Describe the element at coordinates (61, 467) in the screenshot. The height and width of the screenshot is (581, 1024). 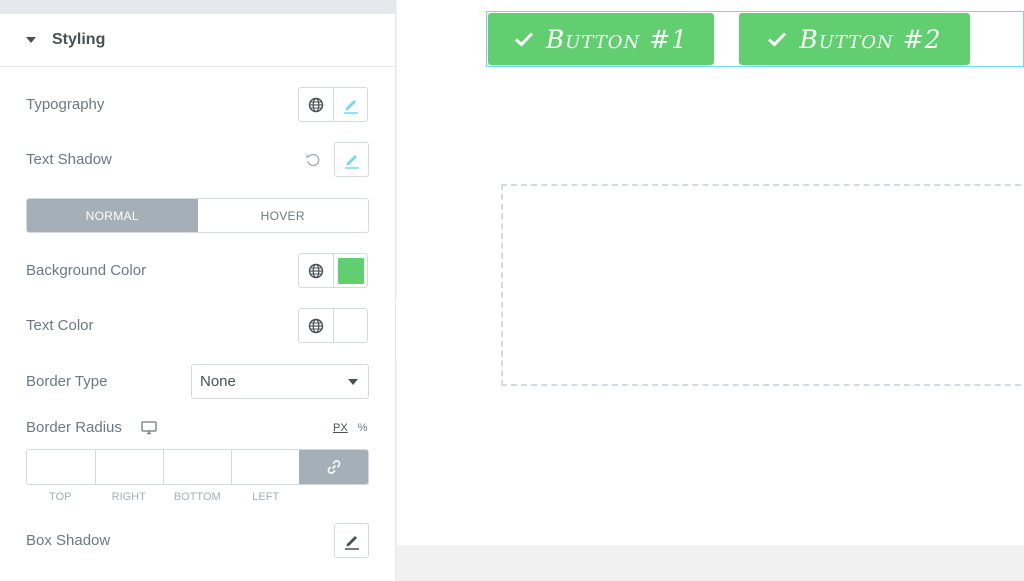
I see `radius-top-input` at that location.